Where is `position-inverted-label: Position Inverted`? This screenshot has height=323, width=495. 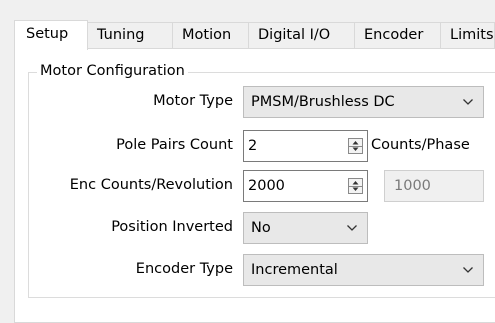
position-inverted-label: Position Inverted is located at coordinates (172, 227).